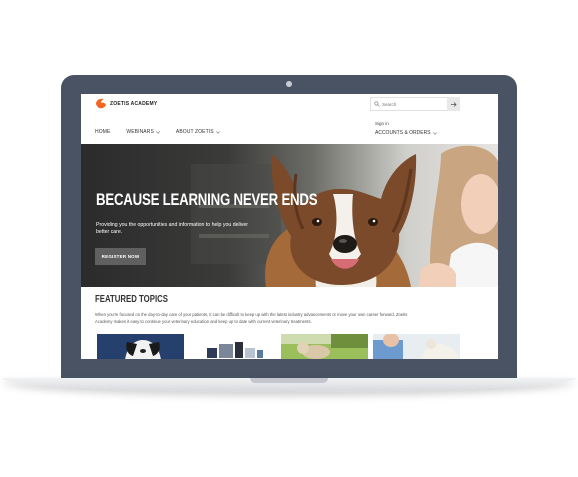 This screenshot has height=477, width=578. I want to click on topic-card-equipment, so click(232, 346).